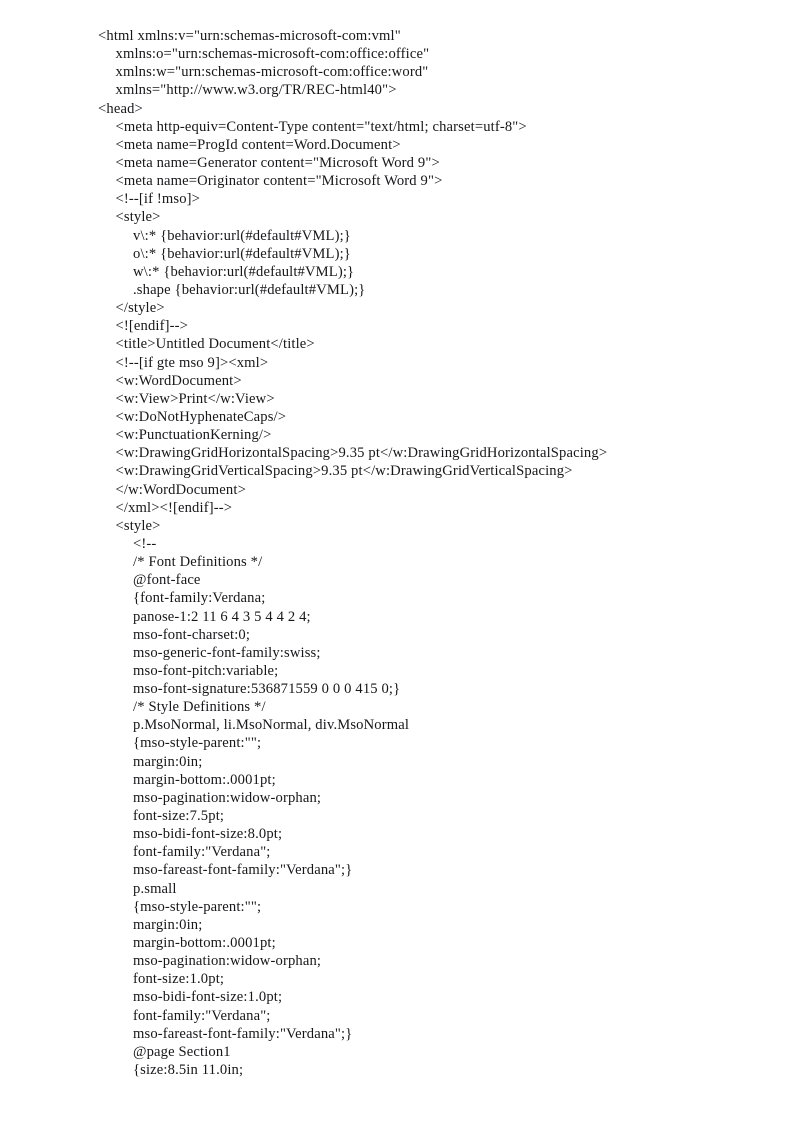  Describe the element at coordinates (256, 90) in the screenshot. I see `code-line: xmlns="http://www.w3.org/TR/REC-html40">` at that location.